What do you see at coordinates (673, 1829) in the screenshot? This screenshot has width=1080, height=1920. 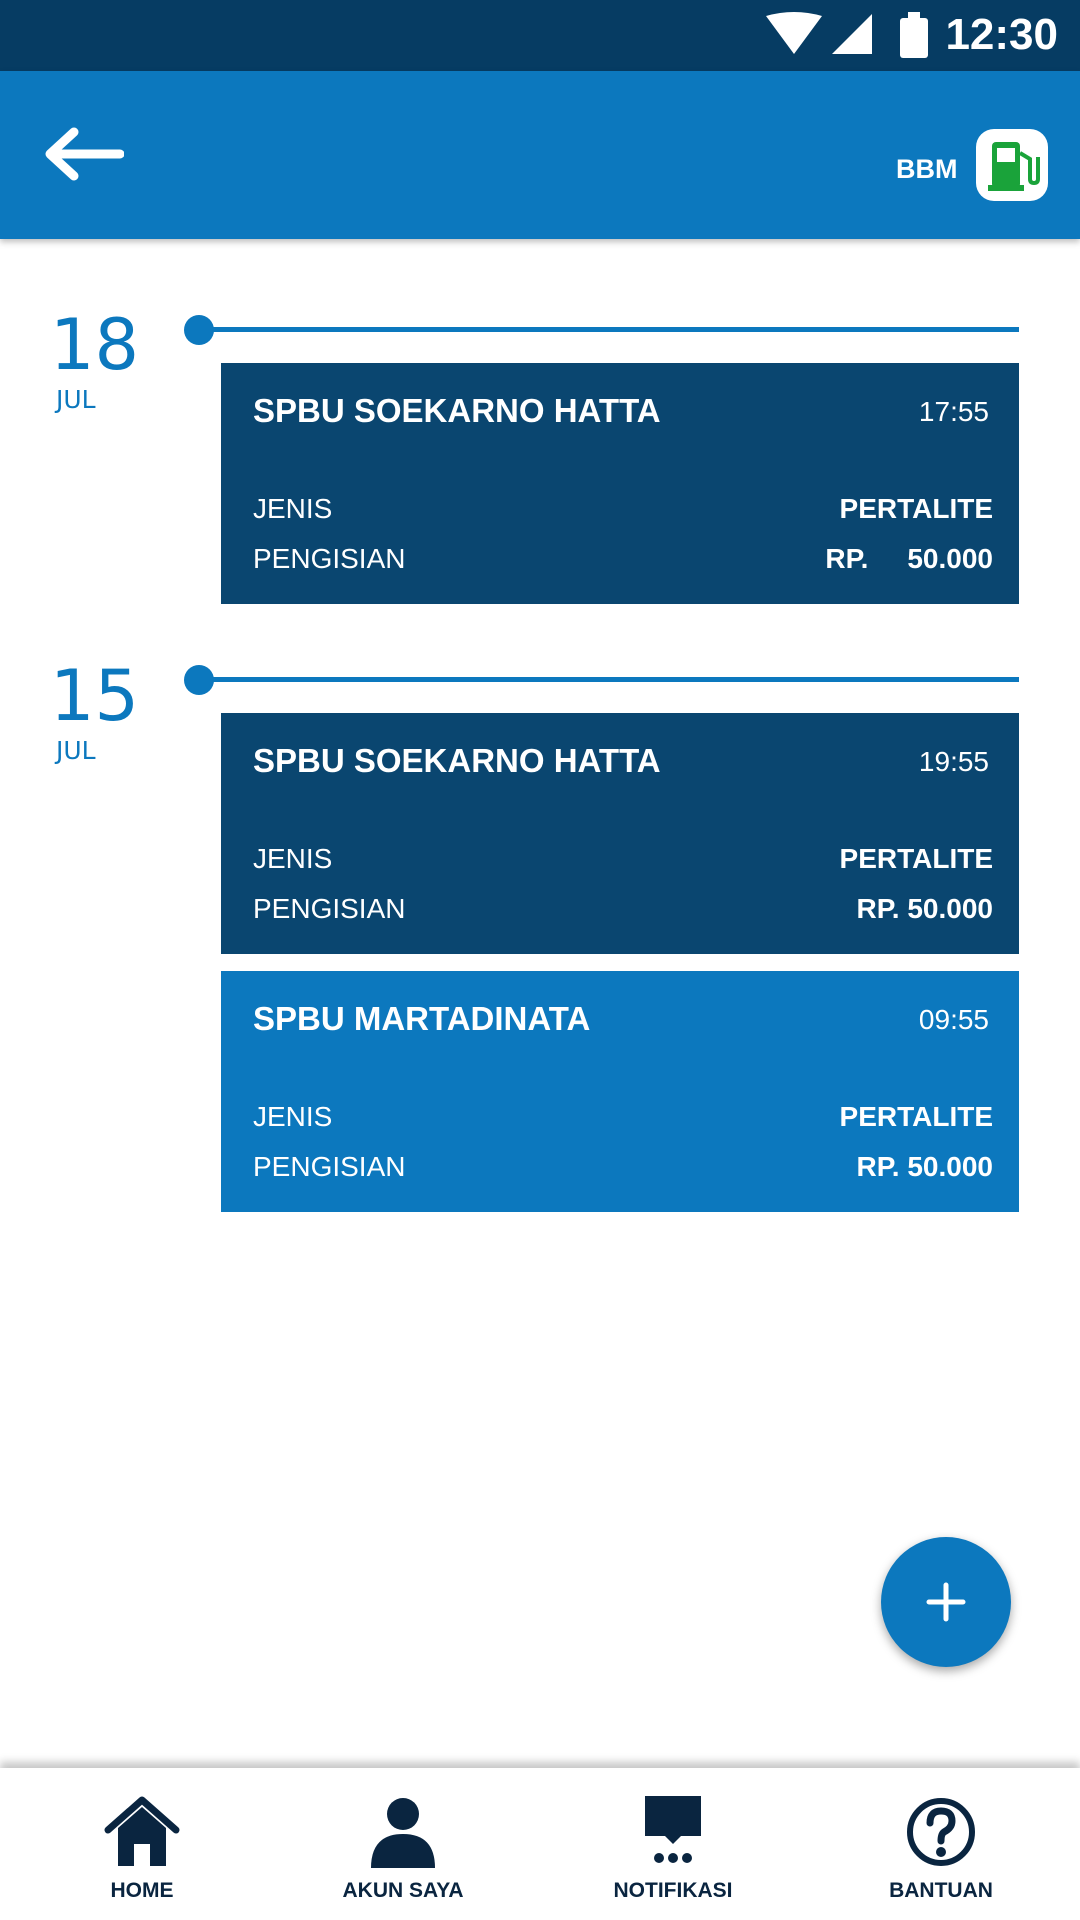 I see `notification-icon` at bounding box center [673, 1829].